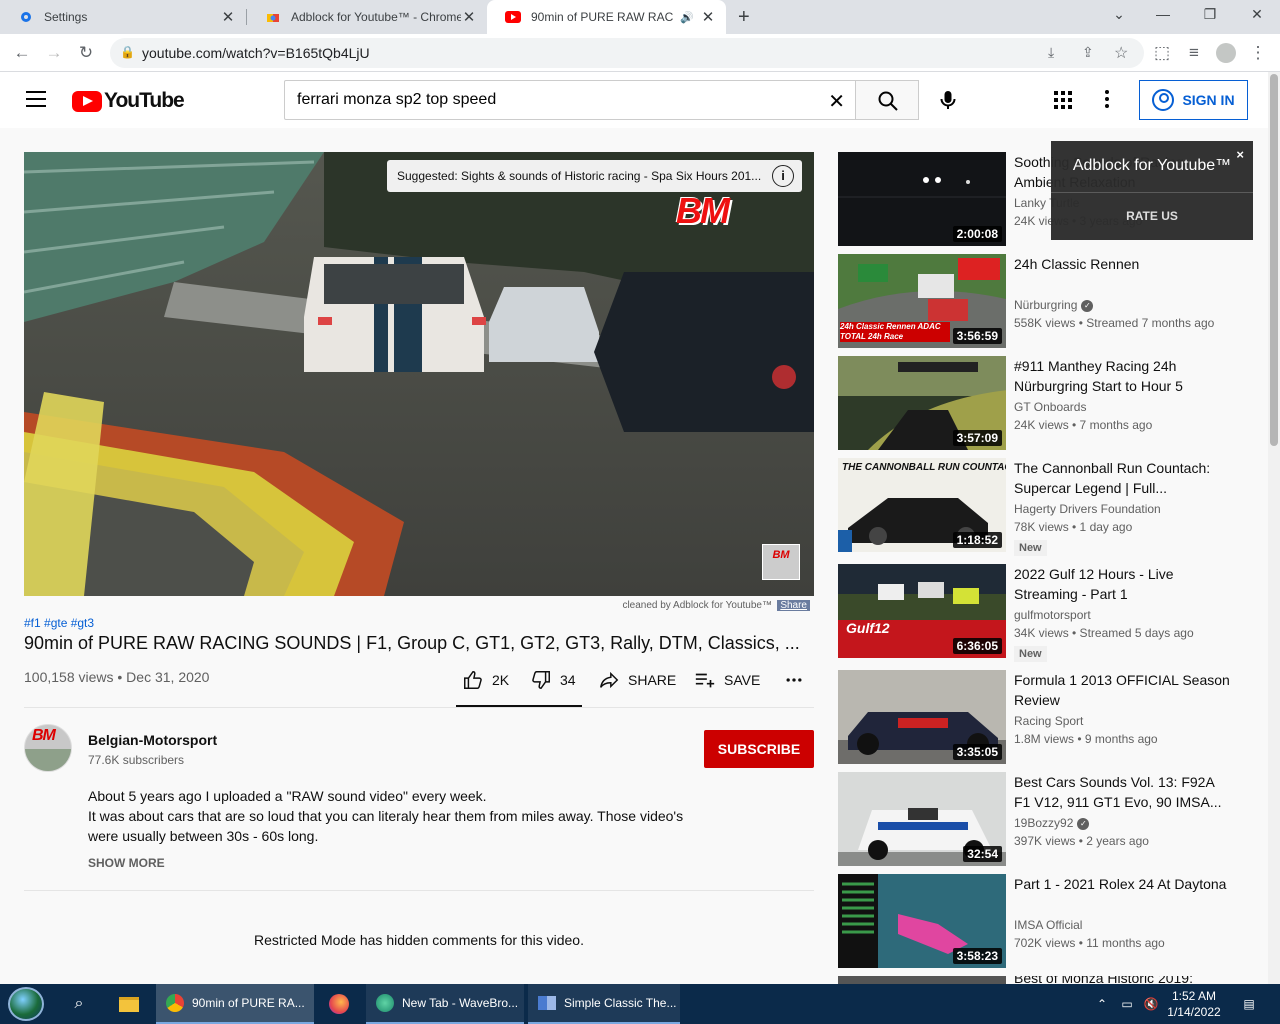 The width and height of the screenshot is (1280, 1024). What do you see at coordinates (836, 101) in the screenshot?
I see `clear-search-icon: ✕` at bounding box center [836, 101].